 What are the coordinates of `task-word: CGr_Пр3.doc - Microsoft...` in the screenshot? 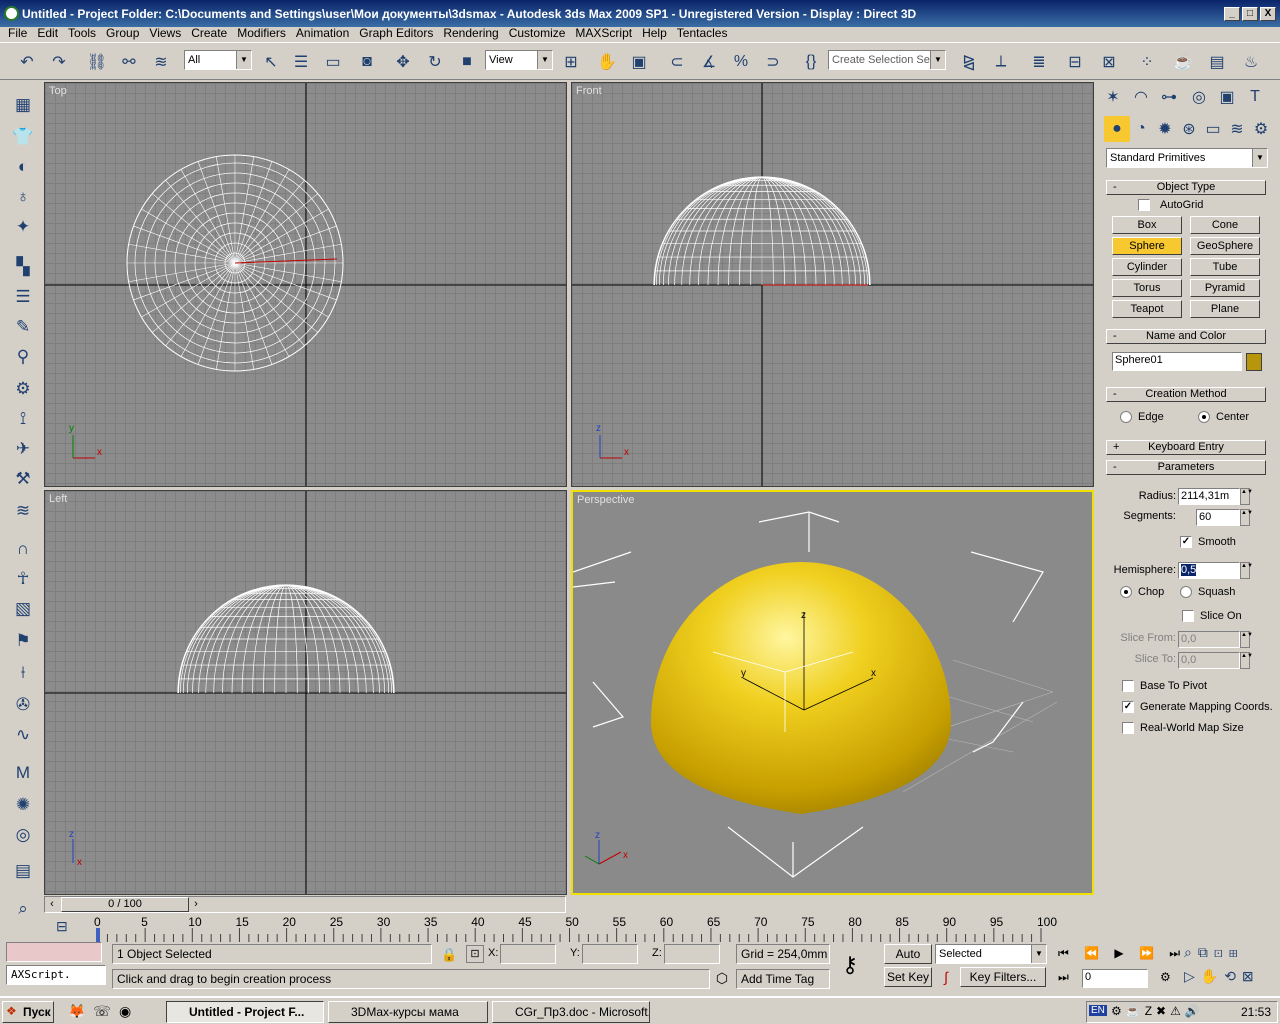 It's located at (571, 1012).